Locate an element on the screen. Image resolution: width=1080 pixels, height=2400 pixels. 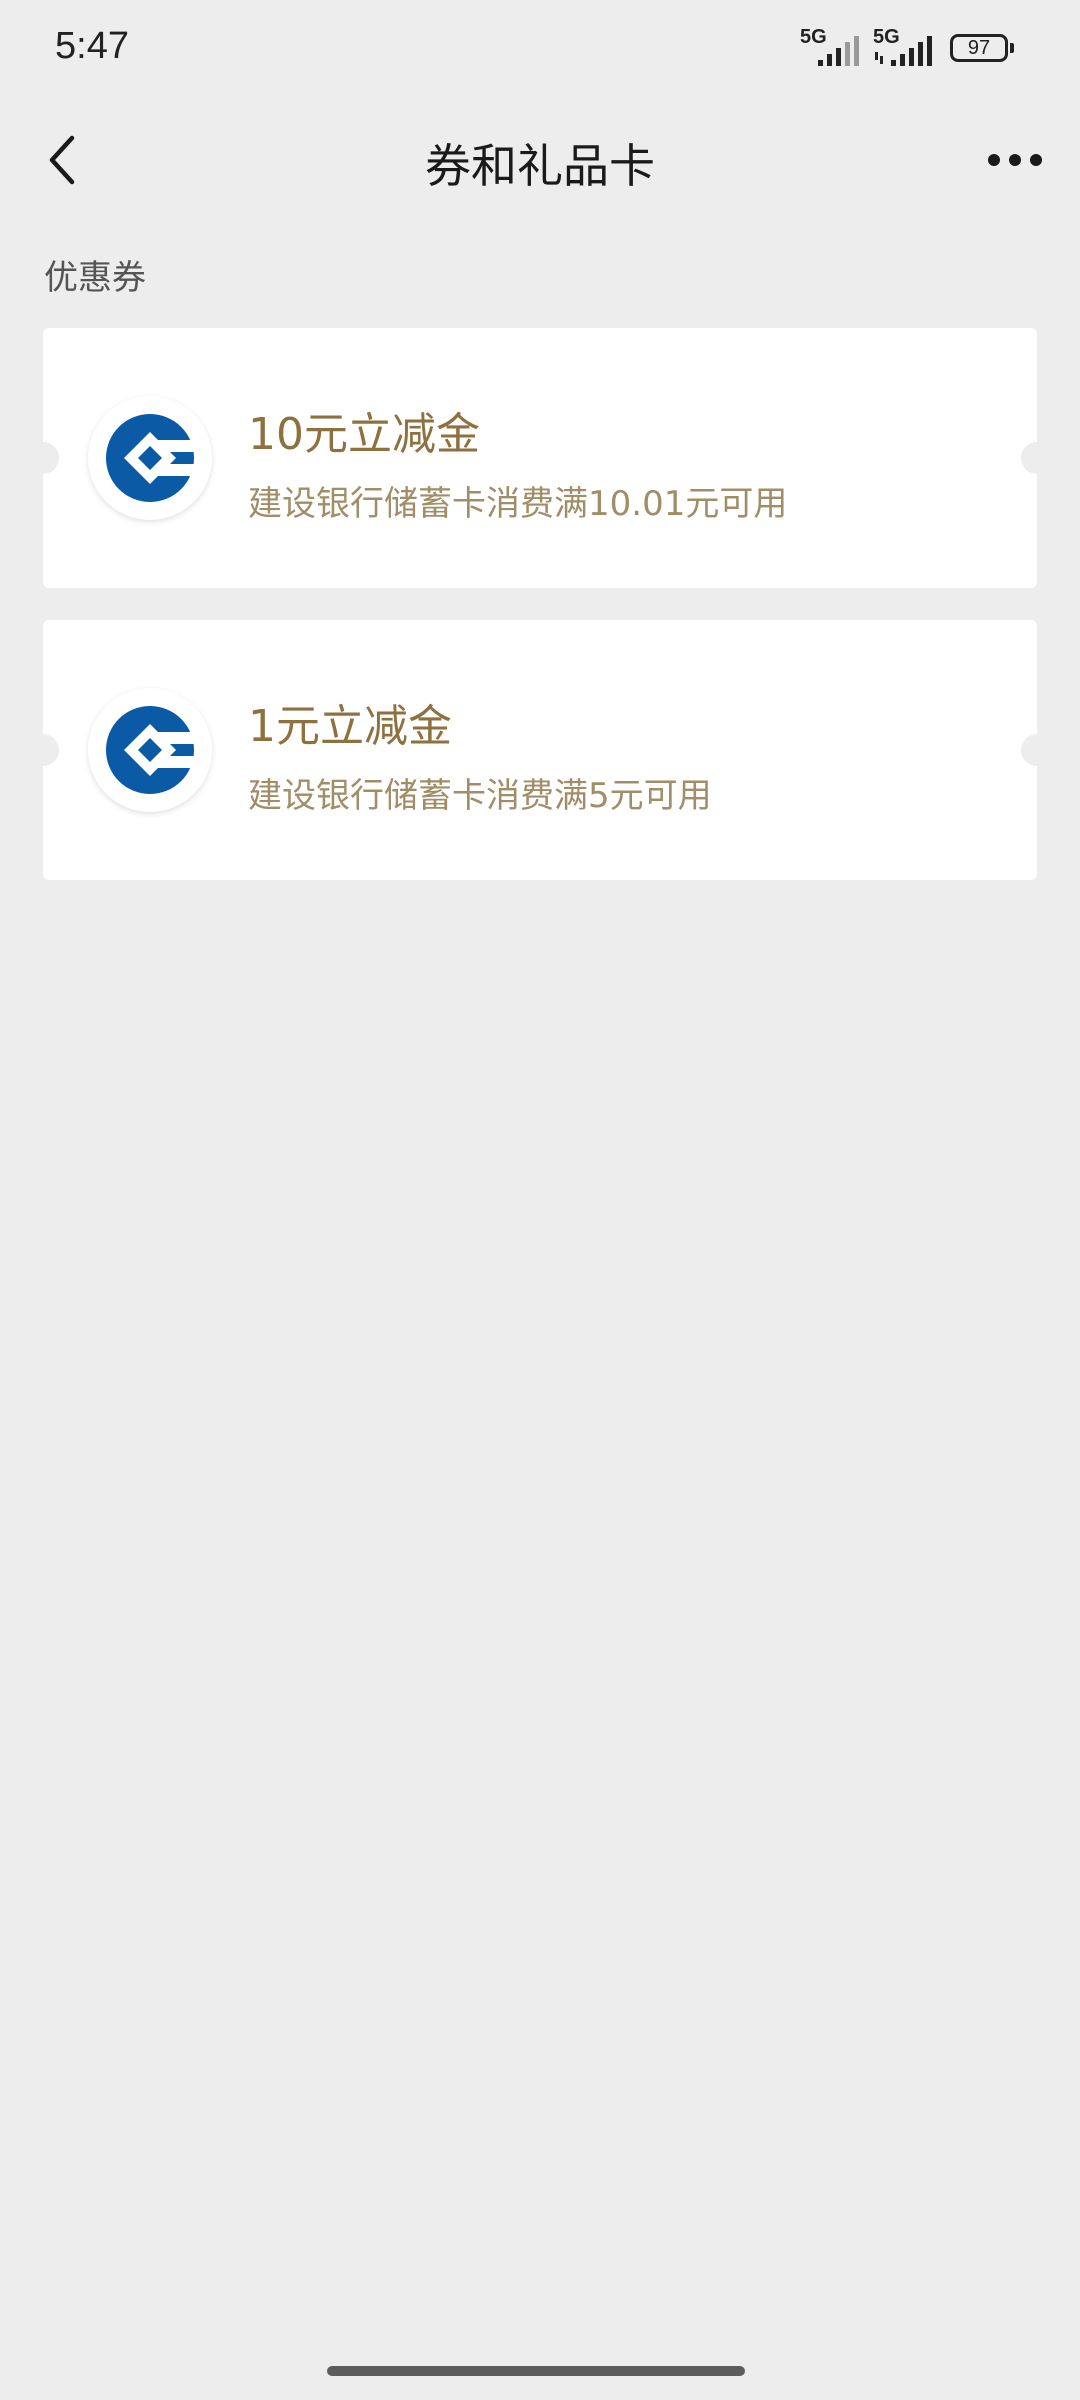
status-time: 5:47 is located at coordinates (92, 46).